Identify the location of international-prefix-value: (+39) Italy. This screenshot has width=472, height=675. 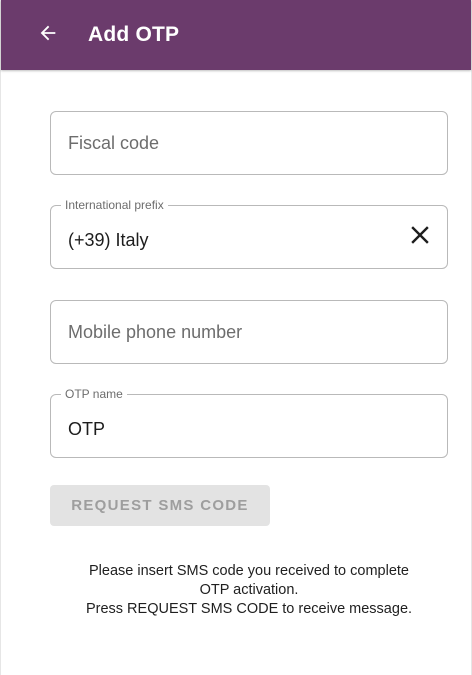
(108, 240).